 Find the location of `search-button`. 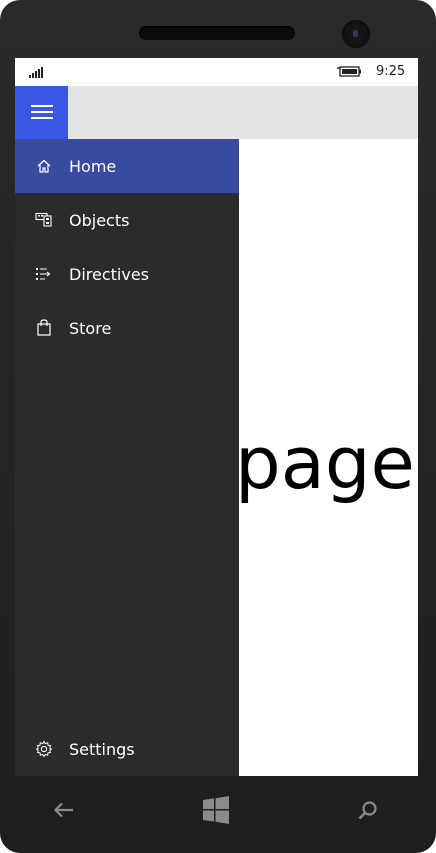

search-button is located at coordinates (368, 810).